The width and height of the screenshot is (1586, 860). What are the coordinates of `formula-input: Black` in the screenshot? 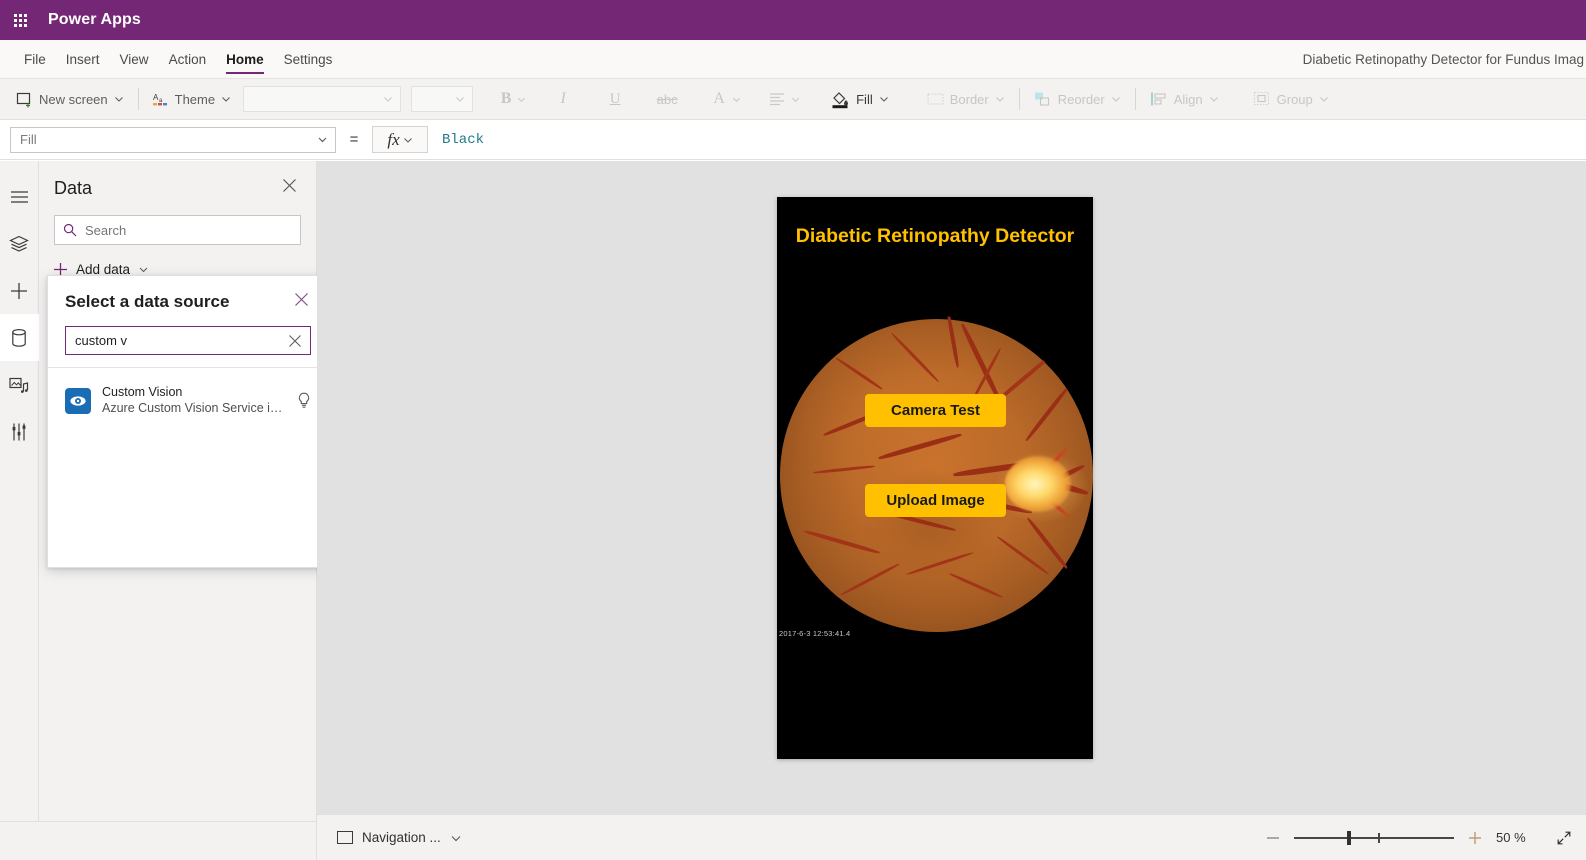 It's located at (1009, 139).